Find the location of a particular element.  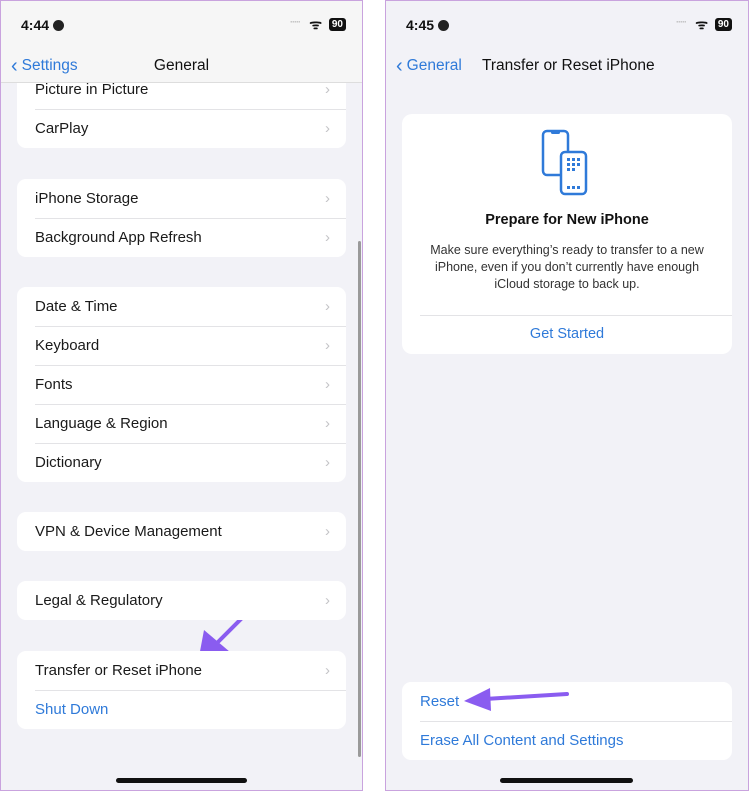

back-label: General is located at coordinates (434, 65).